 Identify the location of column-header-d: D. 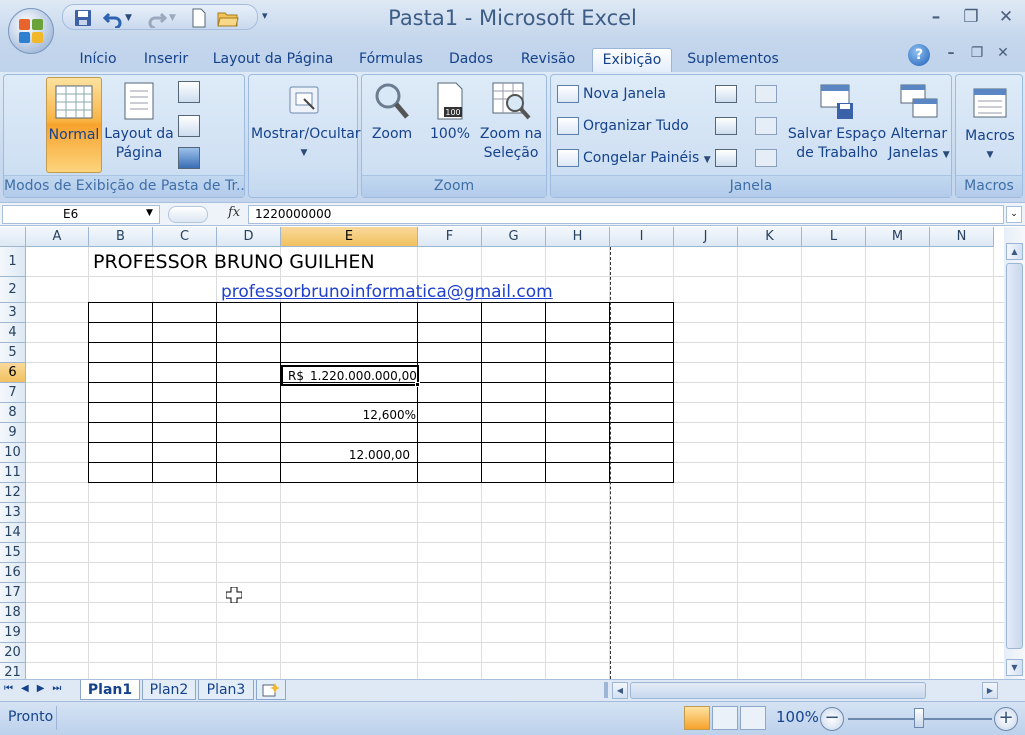
(249, 237).